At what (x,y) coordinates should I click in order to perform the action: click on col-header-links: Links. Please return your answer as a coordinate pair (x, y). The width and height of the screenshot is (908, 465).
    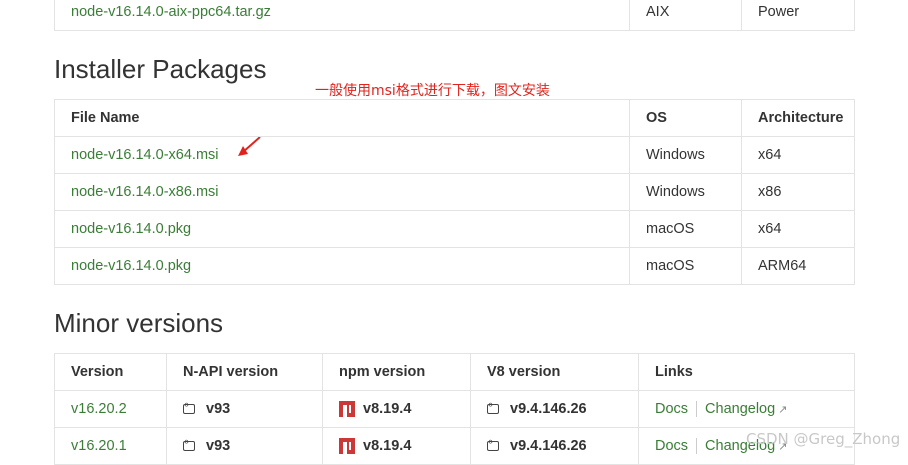
    Looking at the image, I should click on (746, 372).